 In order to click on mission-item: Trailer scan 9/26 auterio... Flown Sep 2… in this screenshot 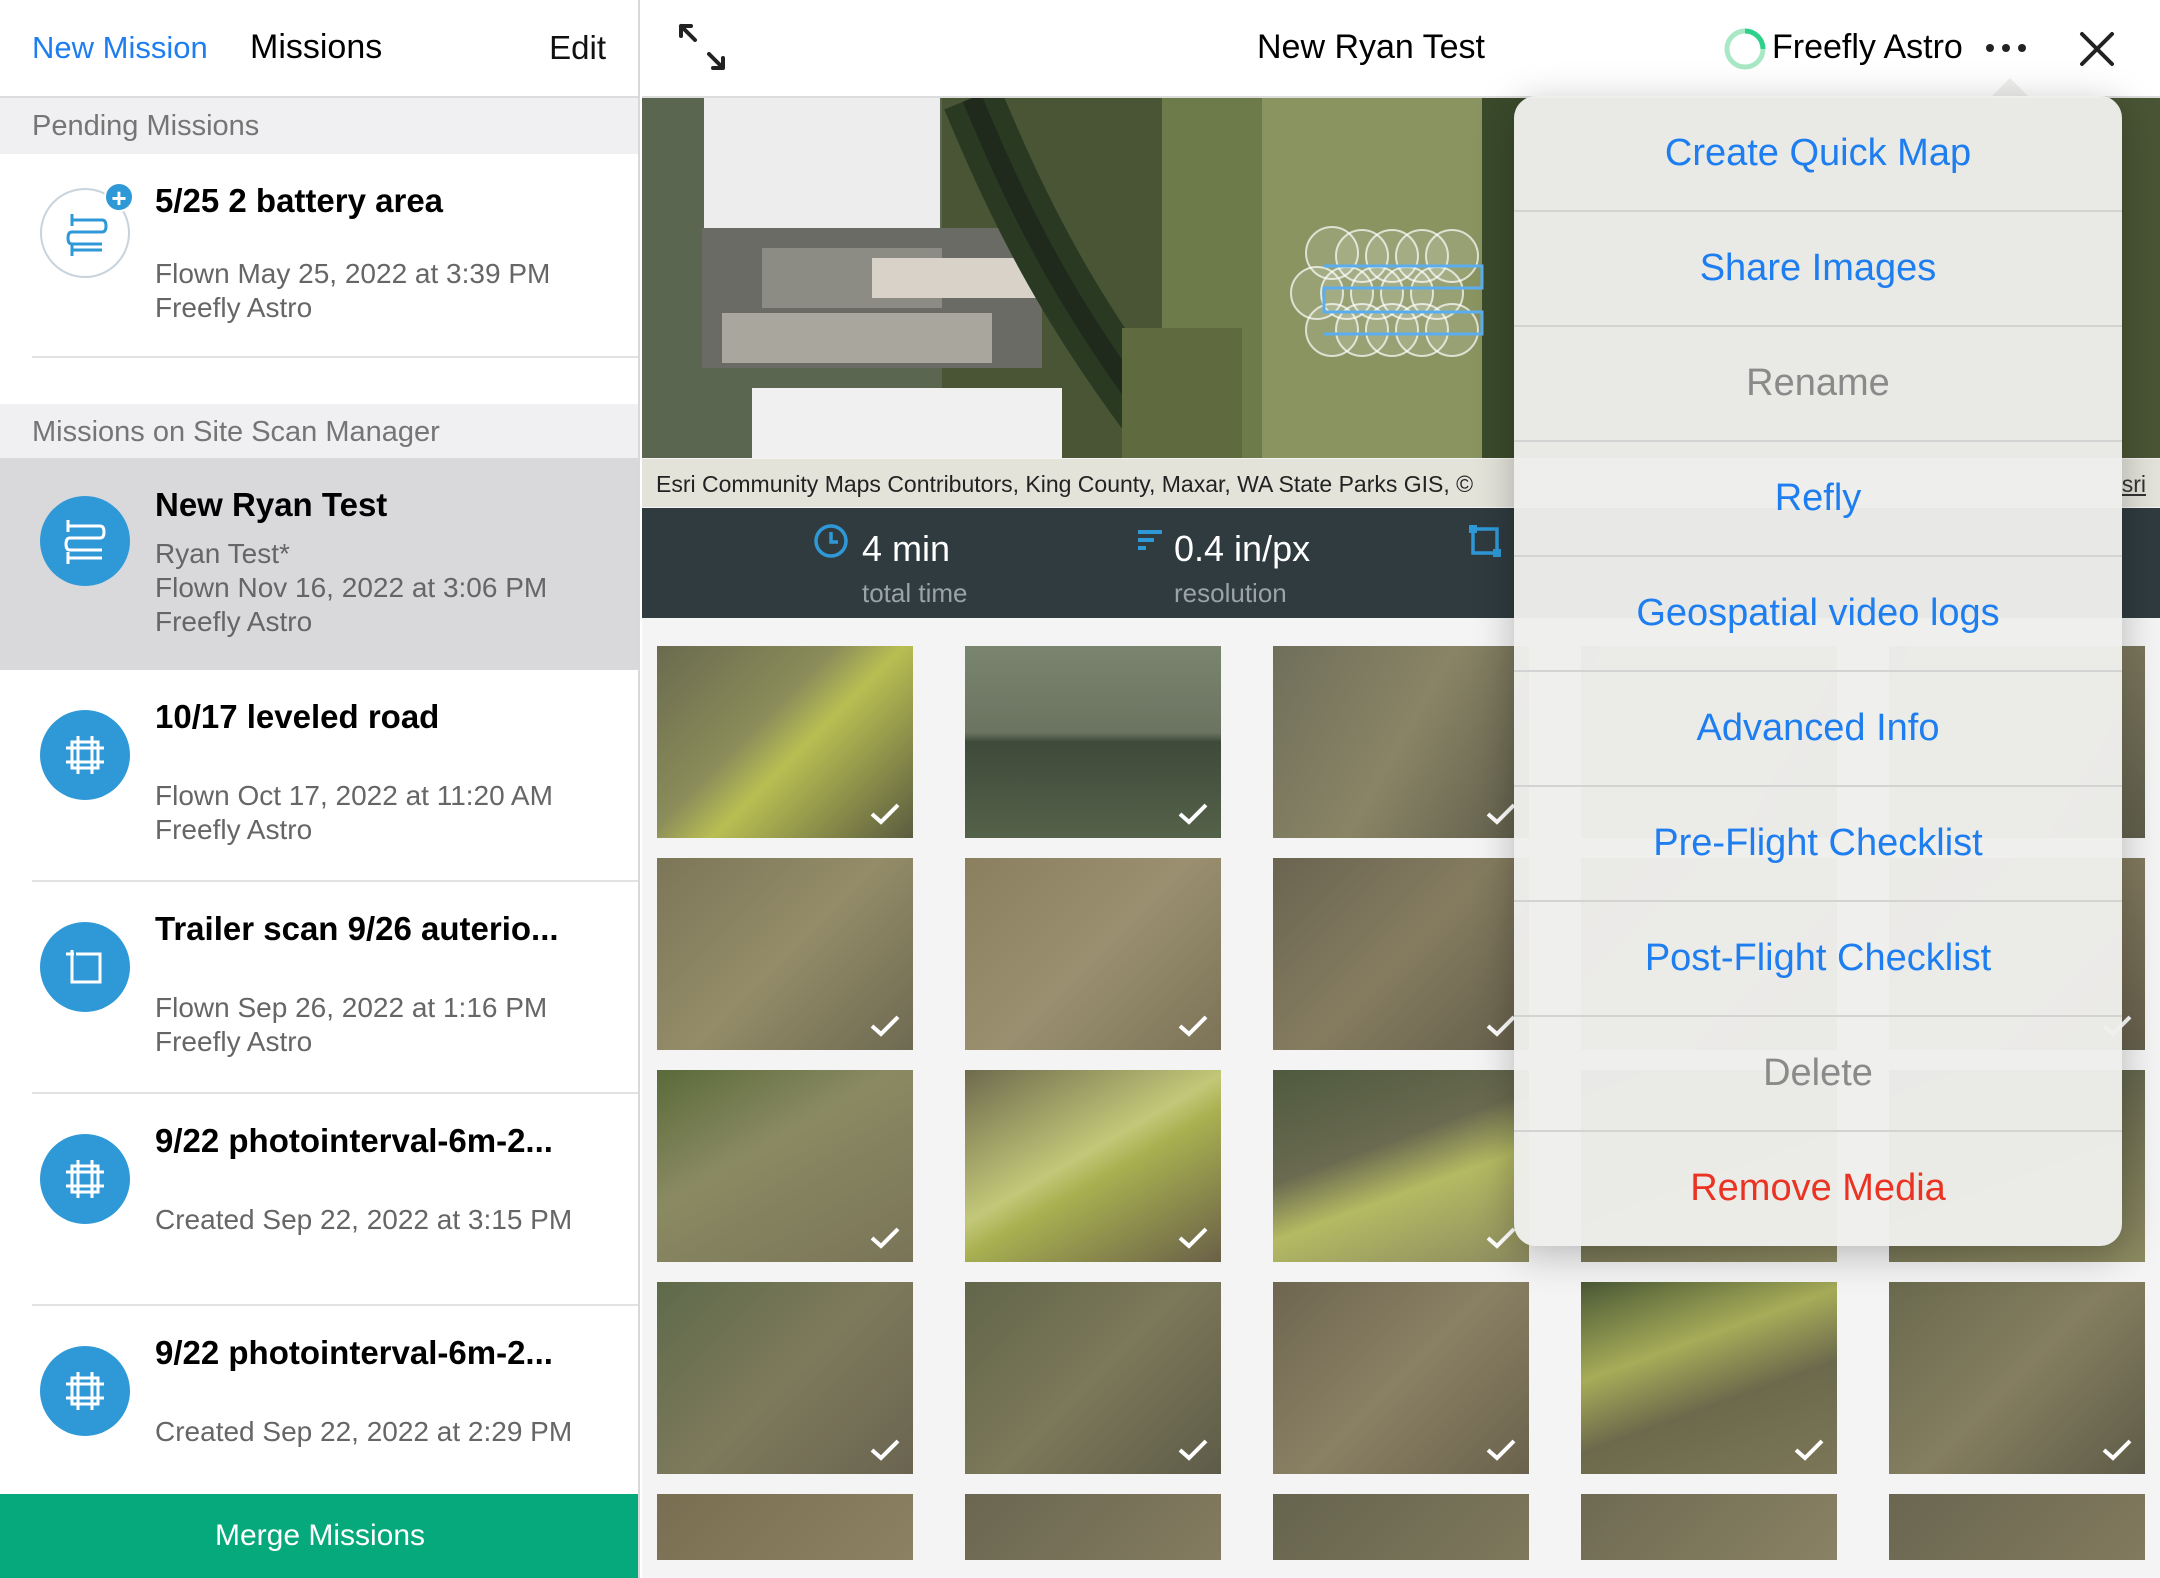, I will do `click(319, 988)`.